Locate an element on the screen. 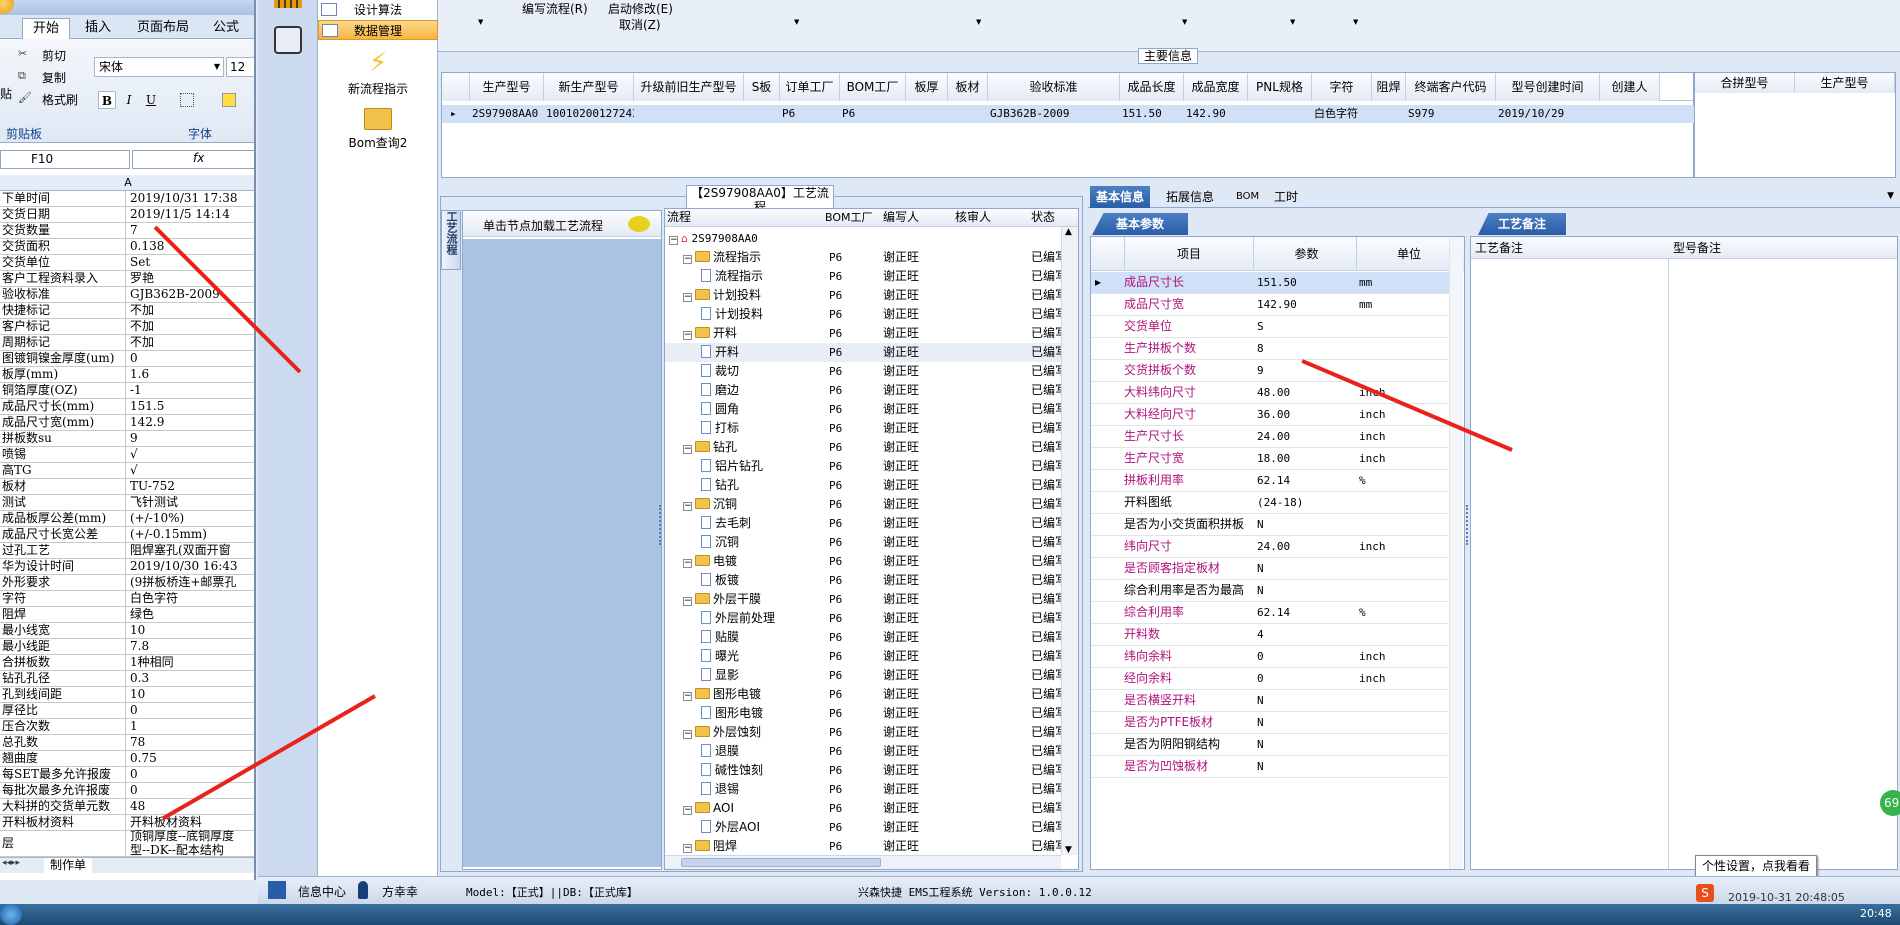  splitter-handle is located at coordinates (661, 525).